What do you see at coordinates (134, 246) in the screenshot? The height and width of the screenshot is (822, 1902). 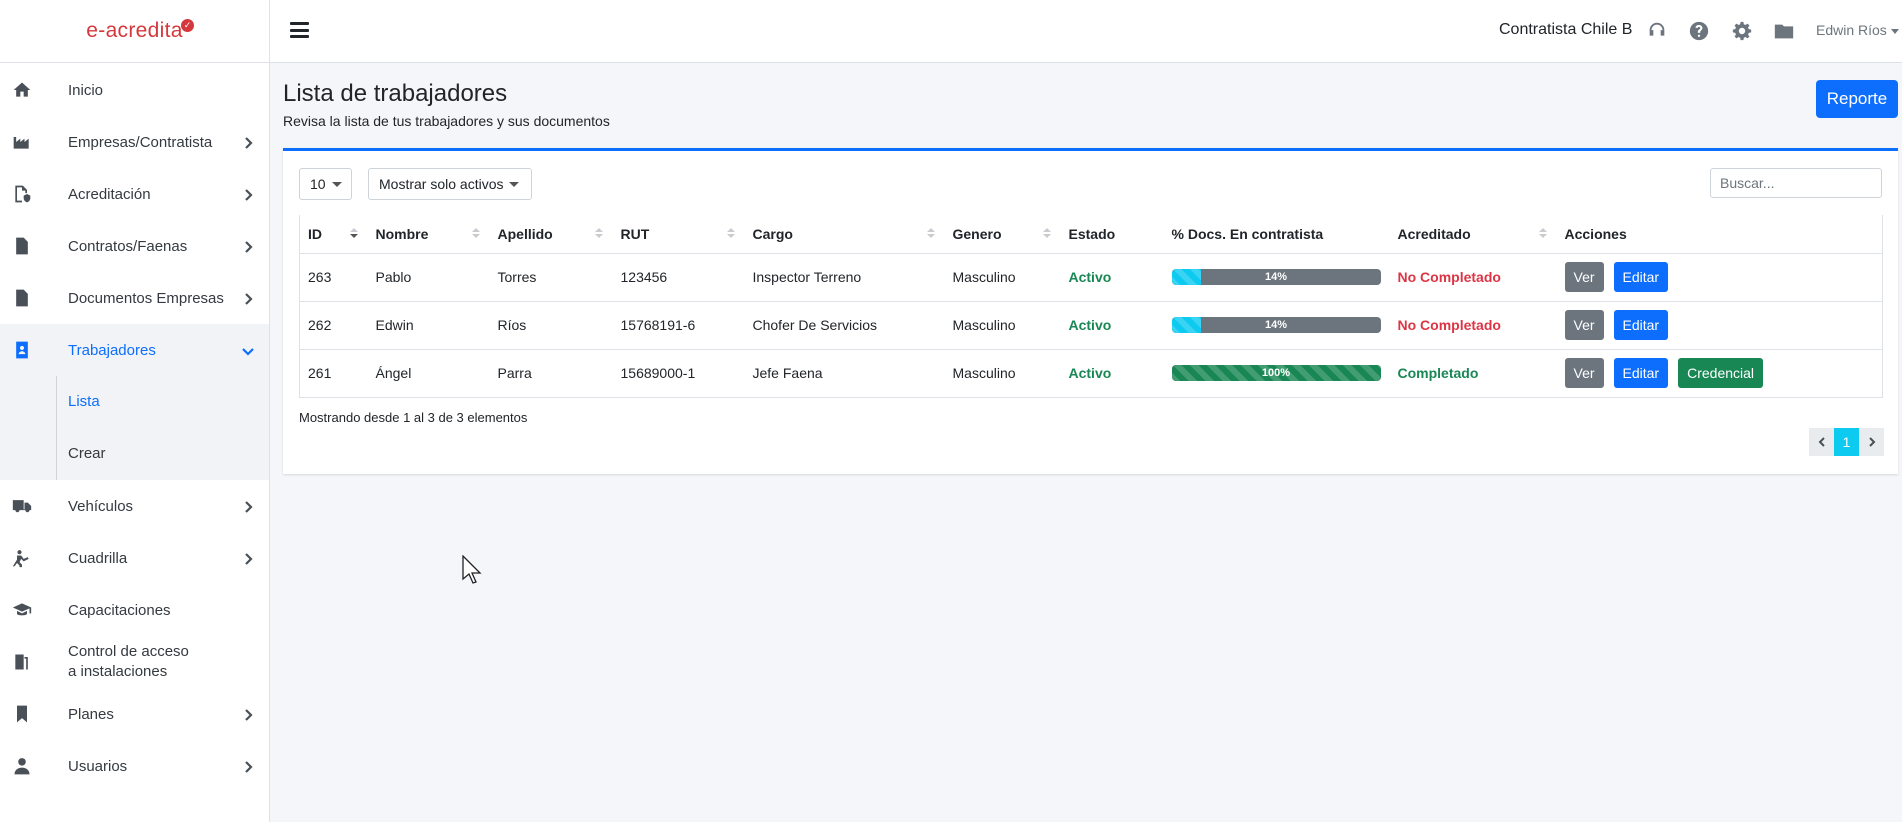 I see `sidebar-item-contratos: Contratos/Faenas` at bounding box center [134, 246].